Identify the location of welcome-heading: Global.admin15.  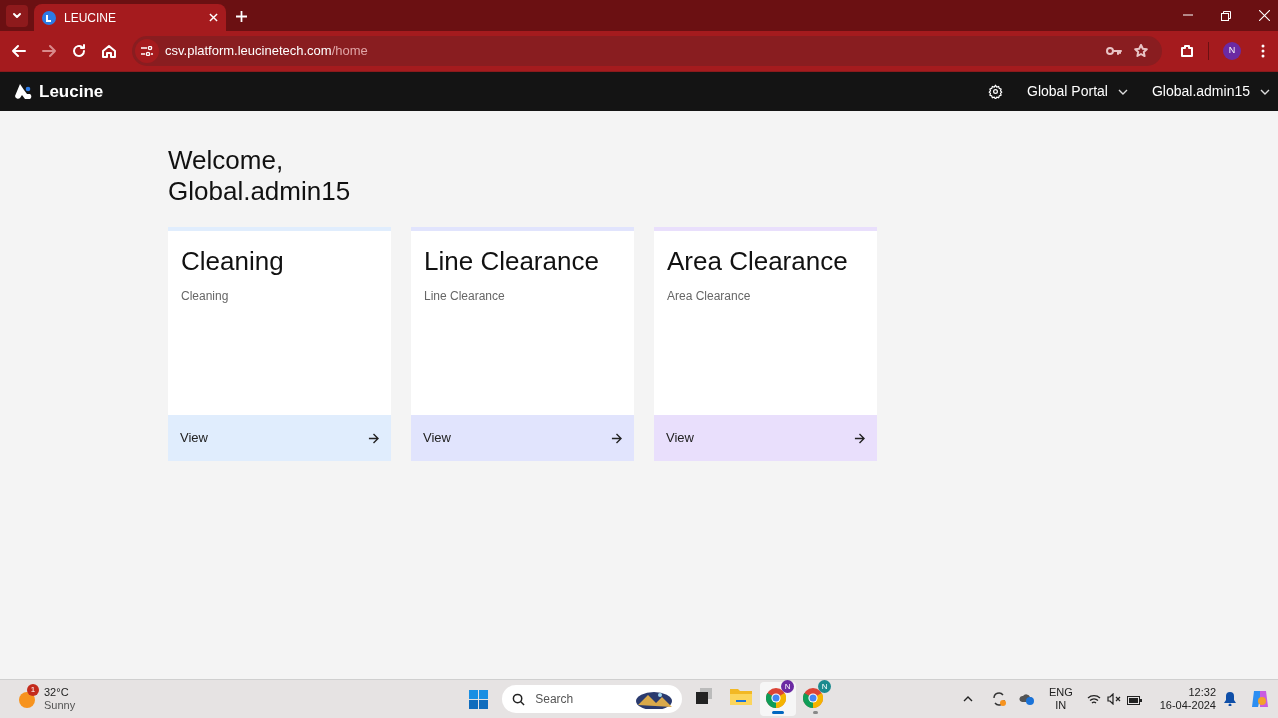
(260, 191).